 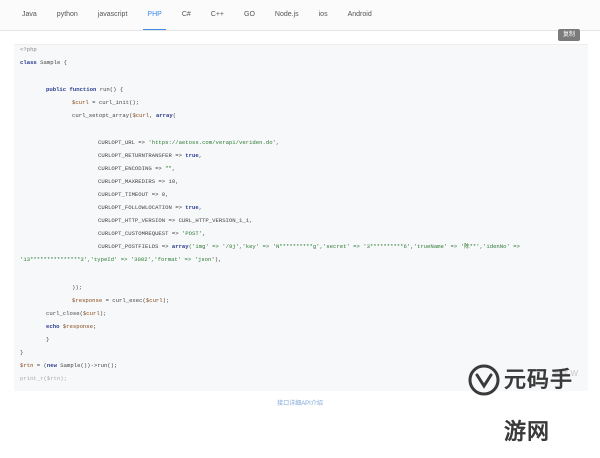 What do you see at coordinates (85, 89) in the screenshot?
I see `code-line-3: public function run() {` at bounding box center [85, 89].